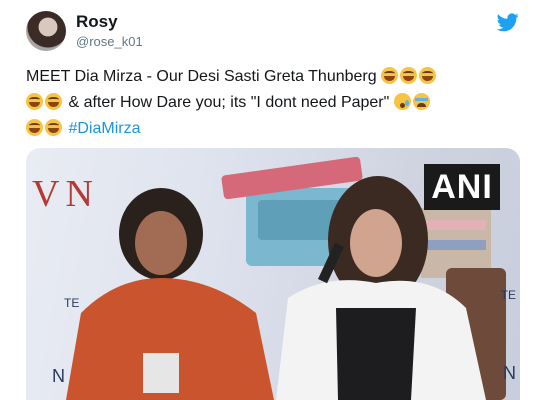  I want to click on twitter-bird-icon, so click(508, 22).